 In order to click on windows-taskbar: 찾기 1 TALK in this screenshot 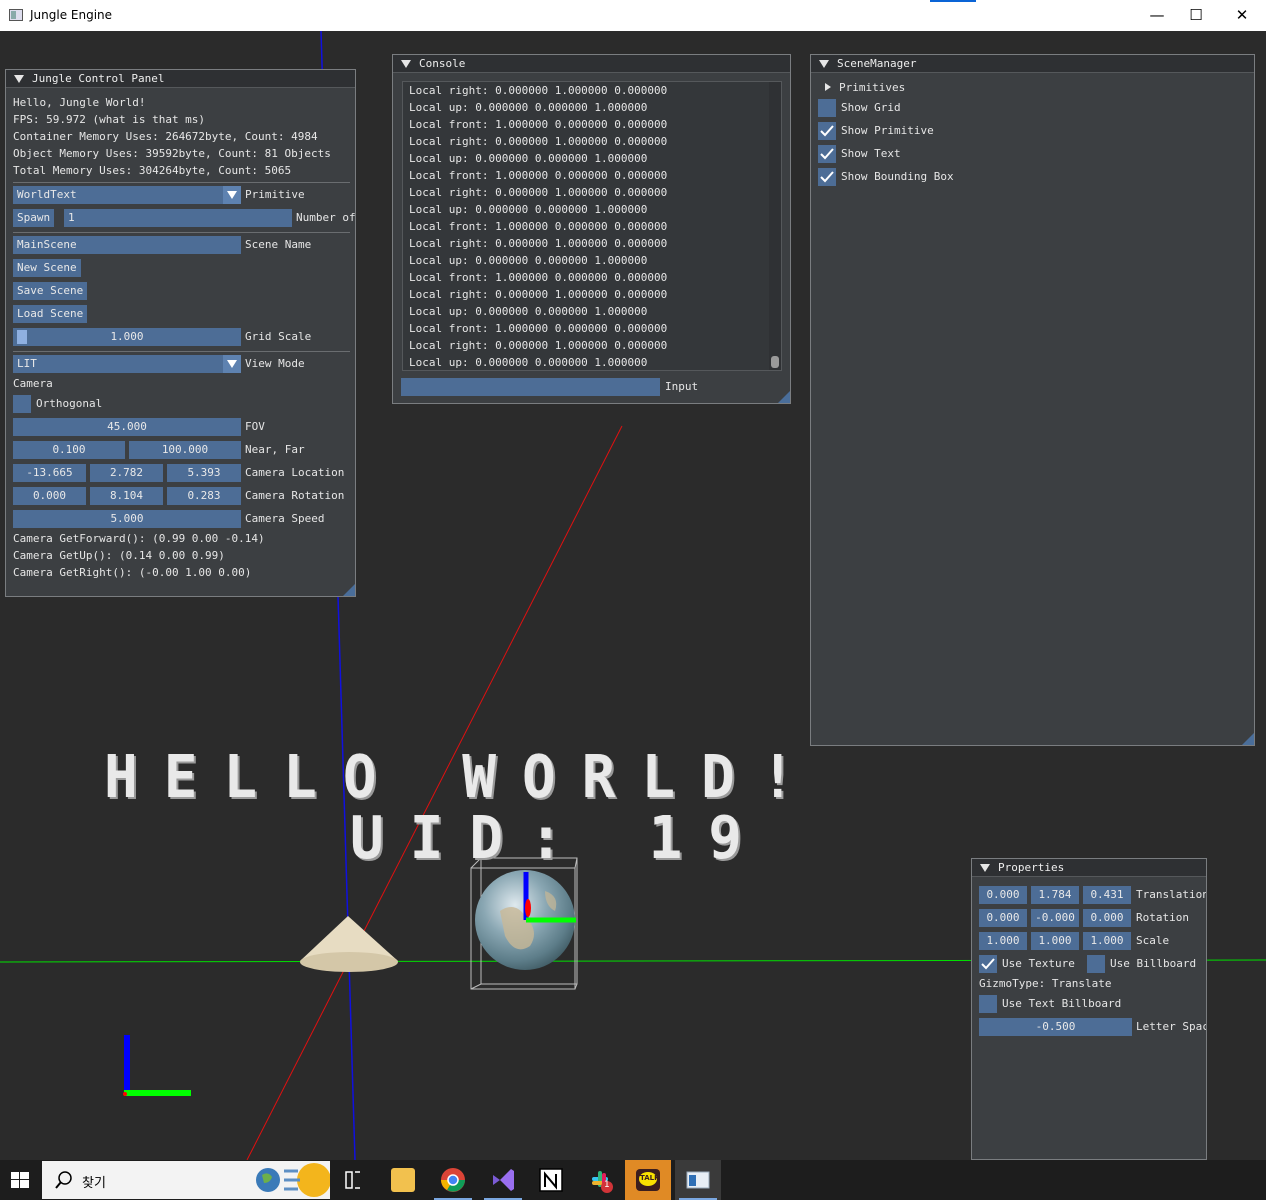, I will do `click(633, 1180)`.